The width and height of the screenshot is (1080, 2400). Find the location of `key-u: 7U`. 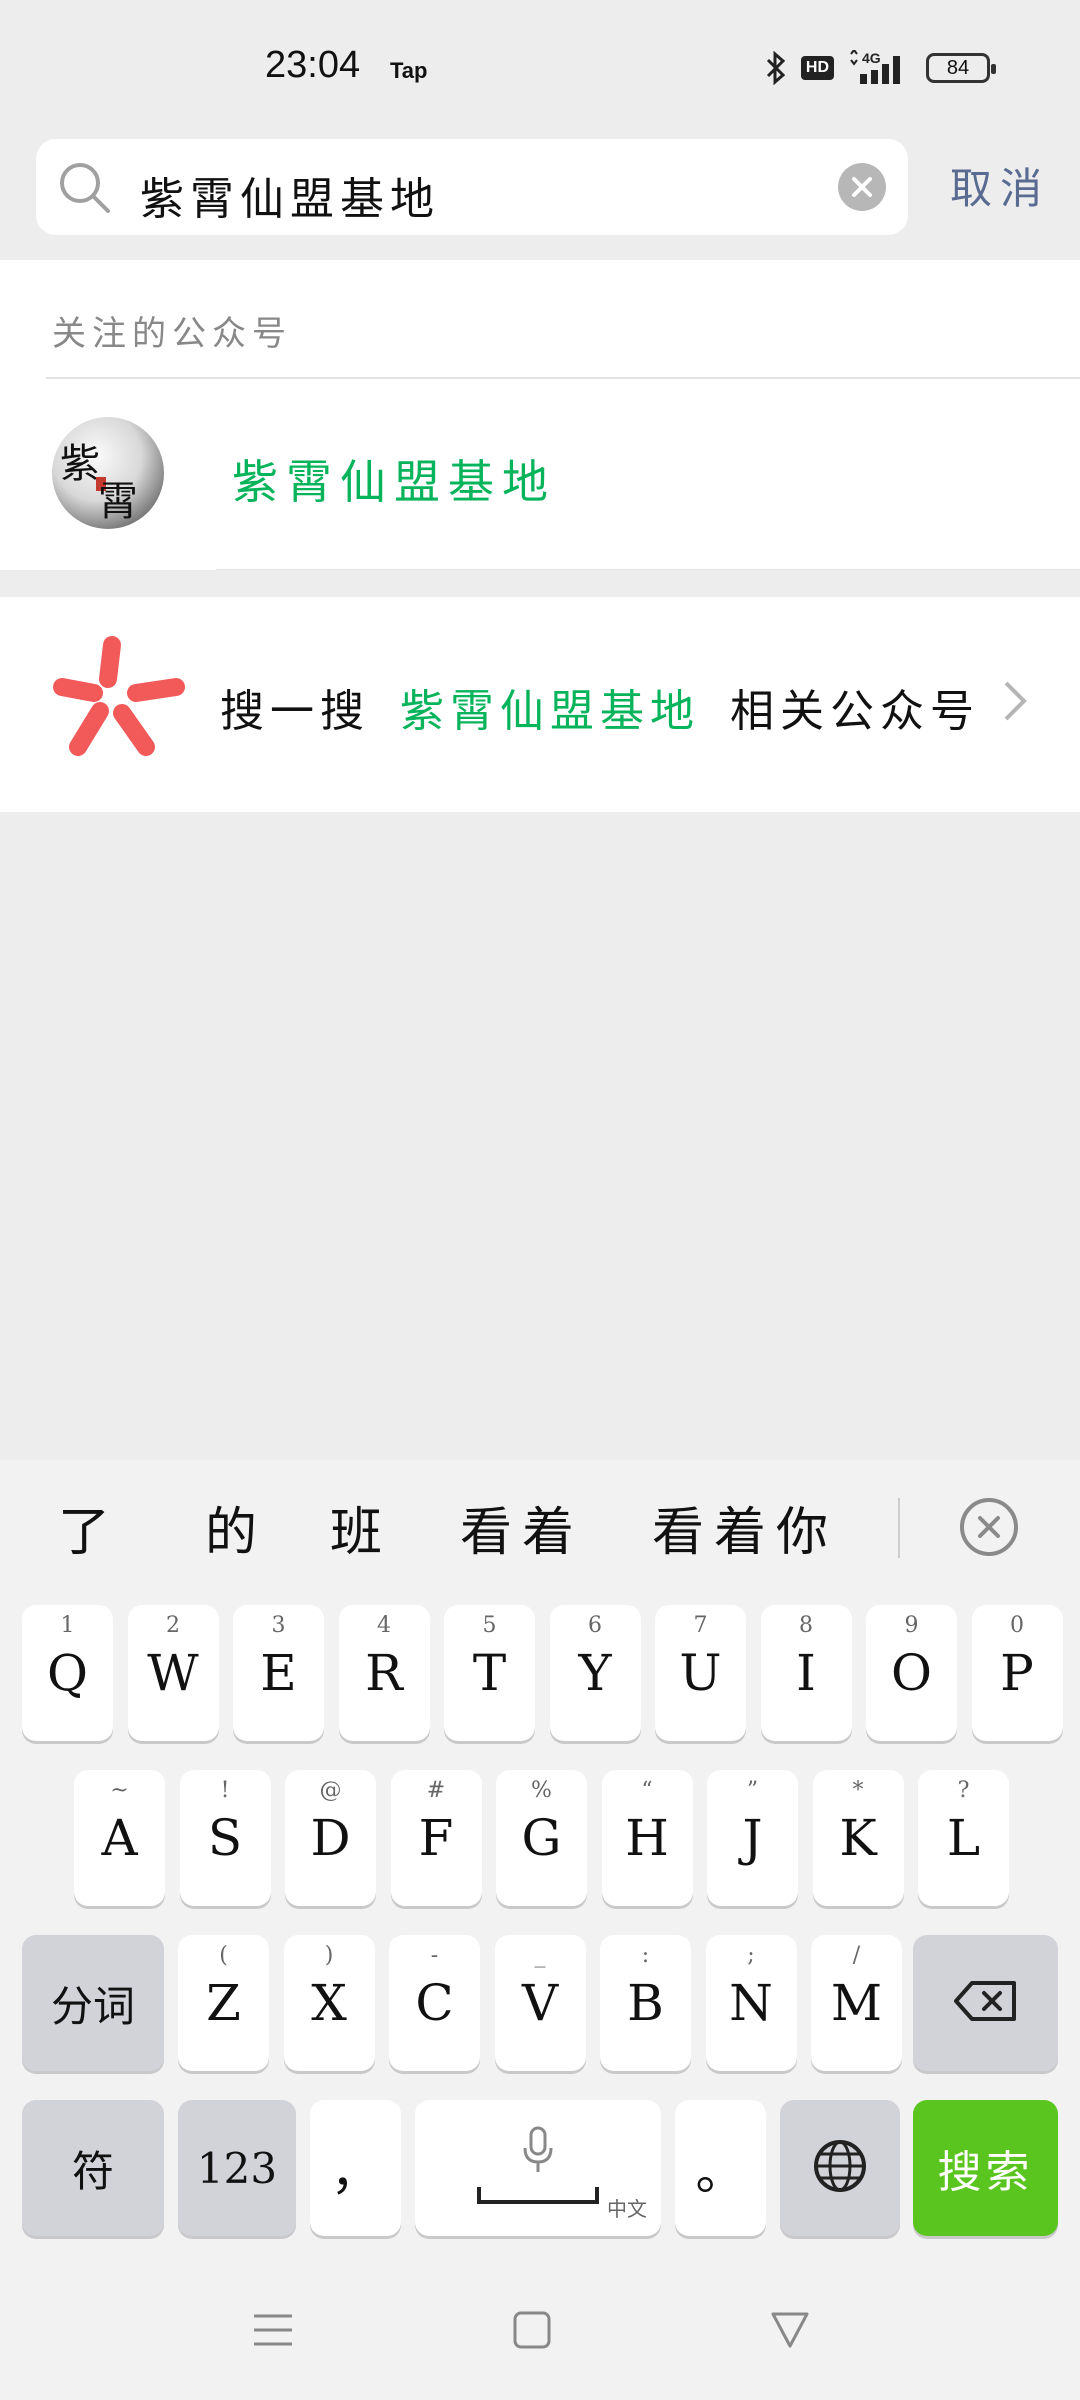

key-u: 7U is located at coordinates (700, 1673).